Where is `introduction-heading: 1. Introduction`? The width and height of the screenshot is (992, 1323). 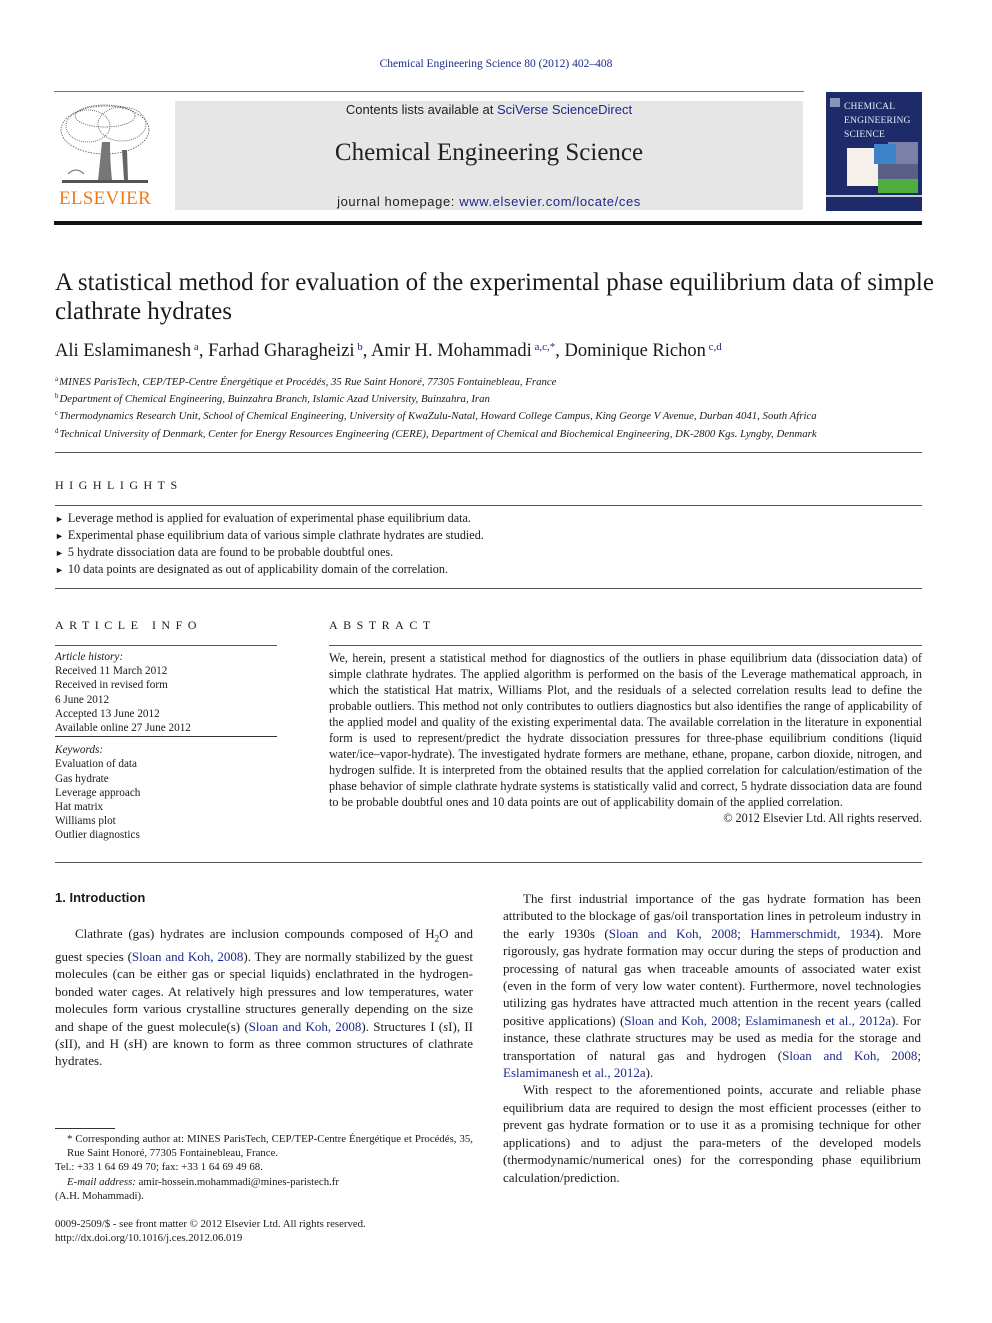
introduction-heading: 1. Introduction is located at coordinates (100, 897).